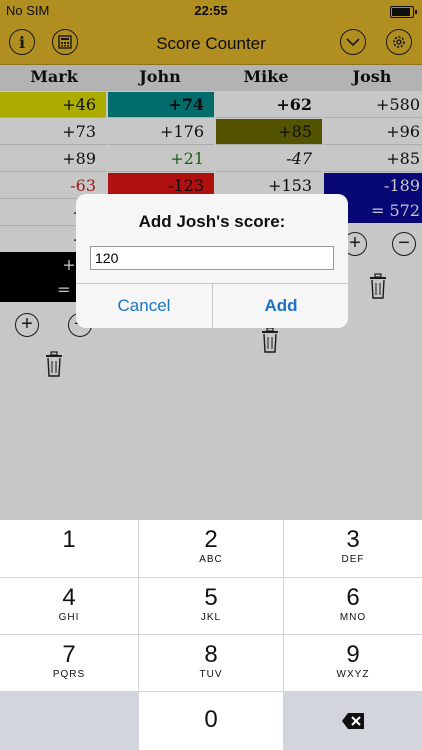  I want to click on key-3: 3 DEF, so click(353, 548).